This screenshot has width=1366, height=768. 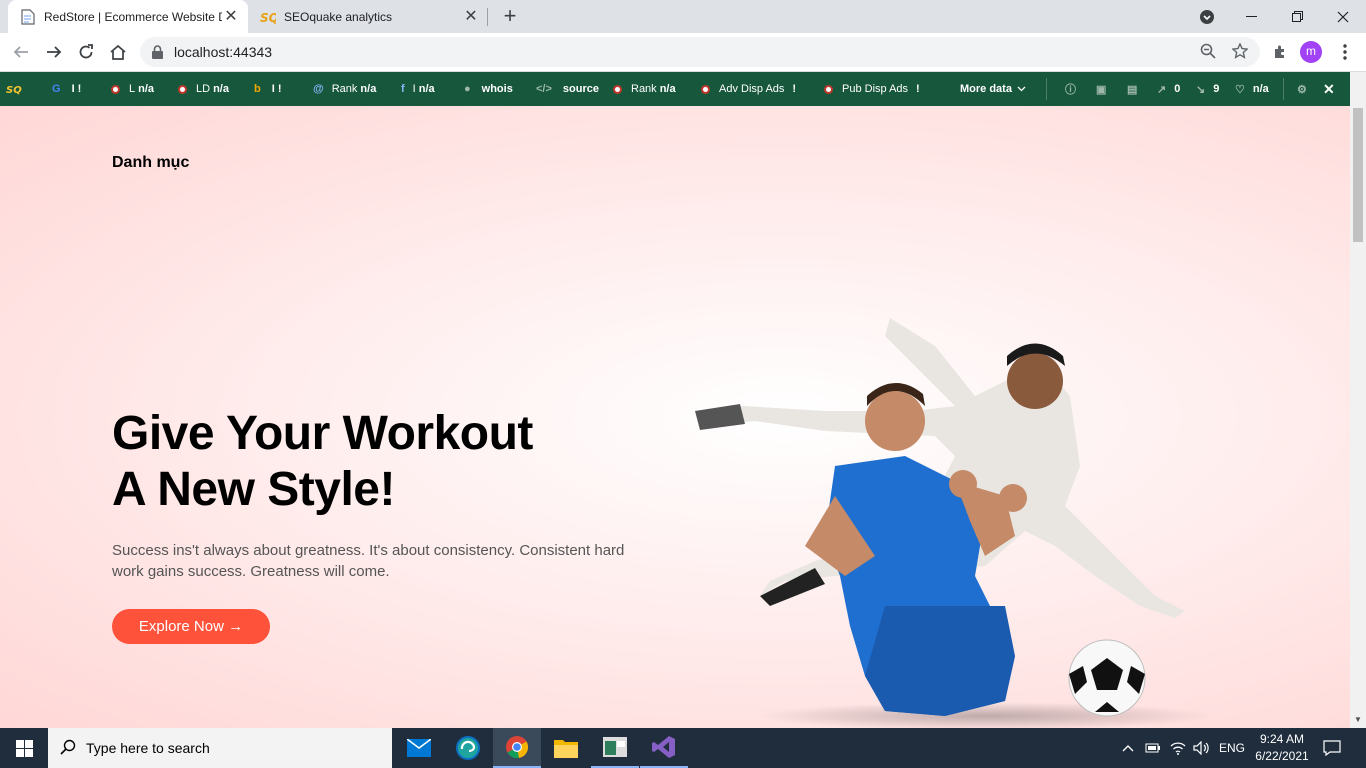 What do you see at coordinates (1311, 52) in the screenshot?
I see `profile-avatar: m` at bounding box center [1311, 52].